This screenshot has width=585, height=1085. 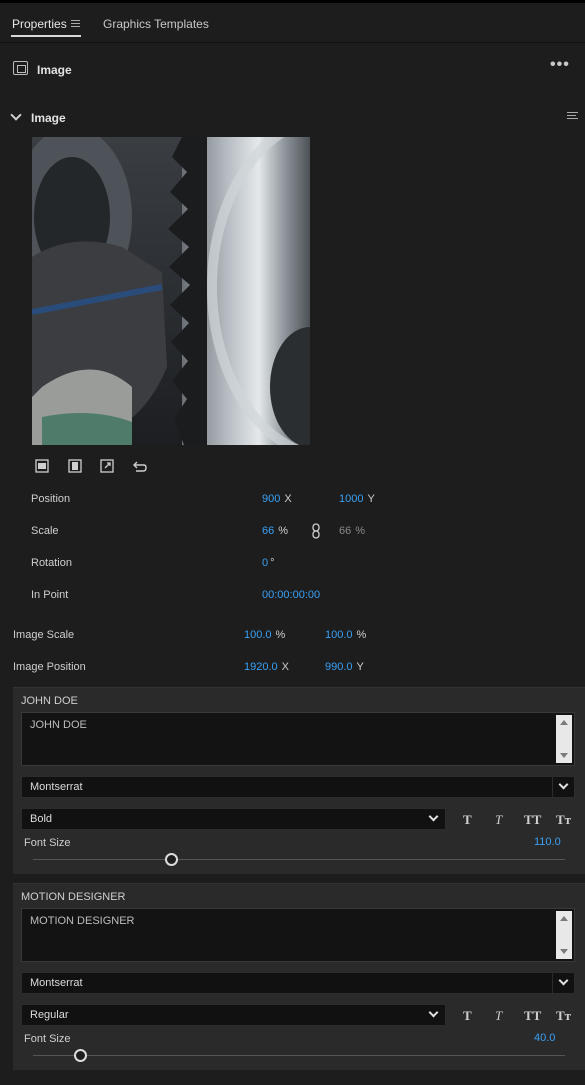 I want to click on image-scale-row: Image Scale 100.0% 100.0%, so click(x=292, y=637).